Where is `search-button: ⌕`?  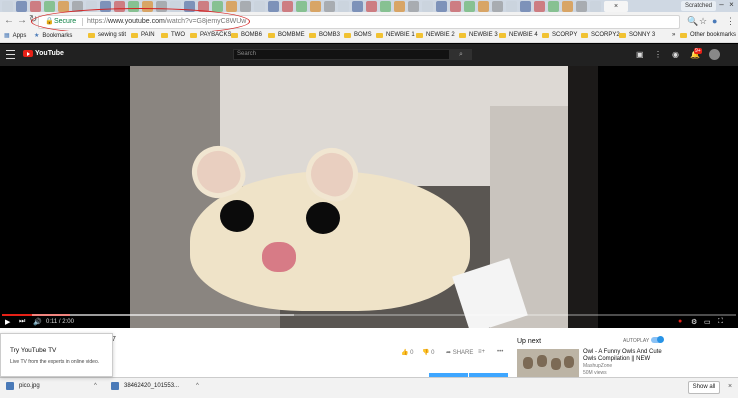 search-button: ⌕ is located at coordinates (461, 54).